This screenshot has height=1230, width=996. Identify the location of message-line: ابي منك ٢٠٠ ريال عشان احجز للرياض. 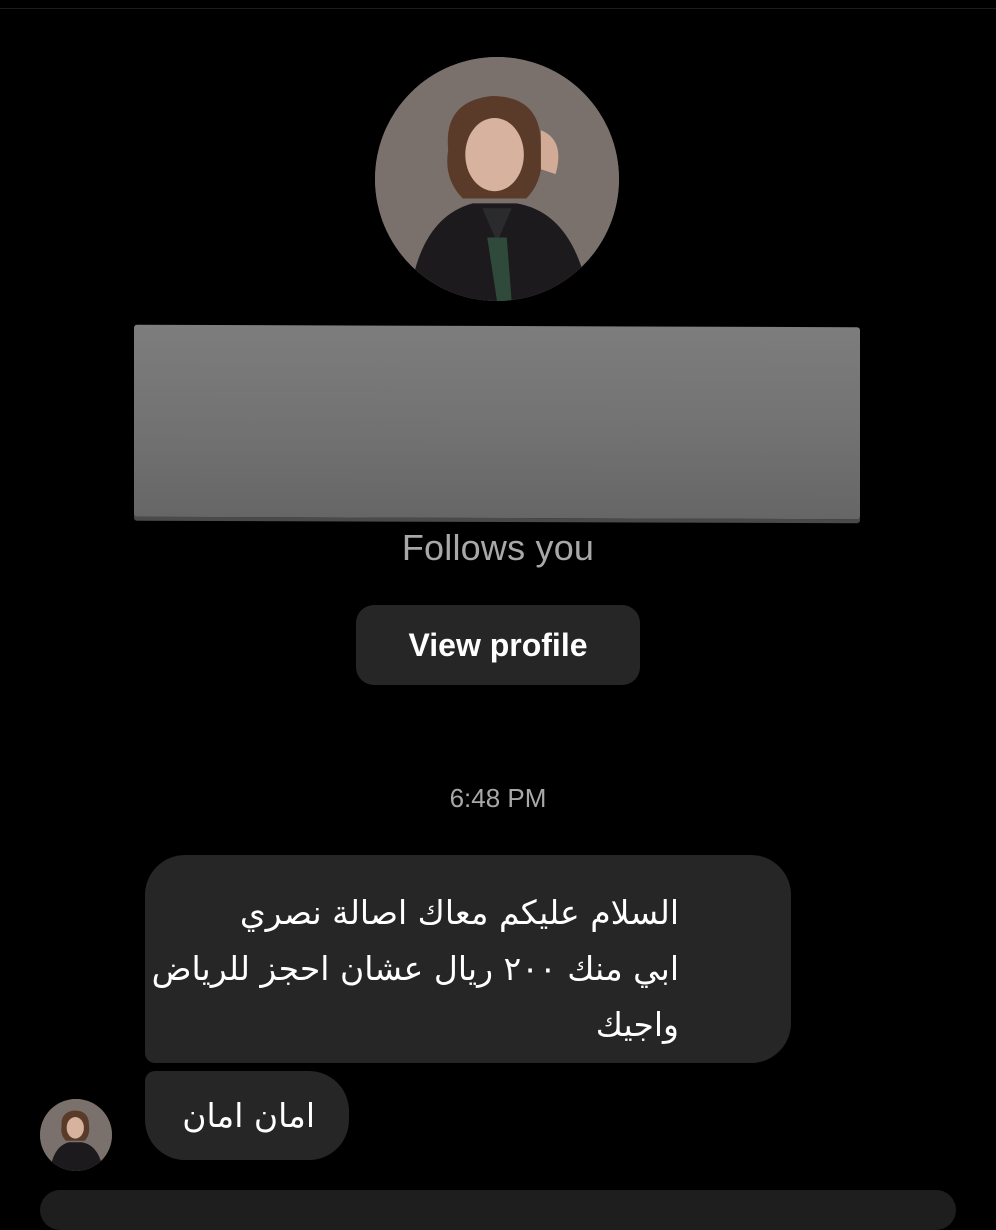
(415, 968).